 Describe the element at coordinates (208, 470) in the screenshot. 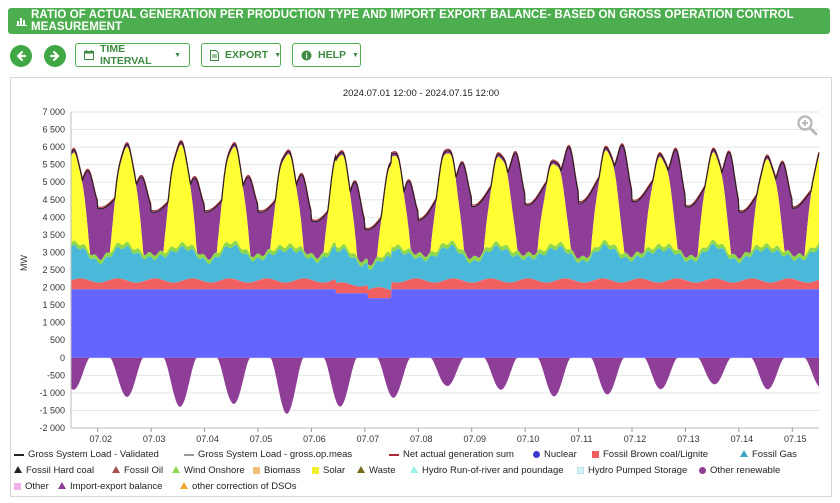

I see `legend-item: Wind Onshore` at that location.